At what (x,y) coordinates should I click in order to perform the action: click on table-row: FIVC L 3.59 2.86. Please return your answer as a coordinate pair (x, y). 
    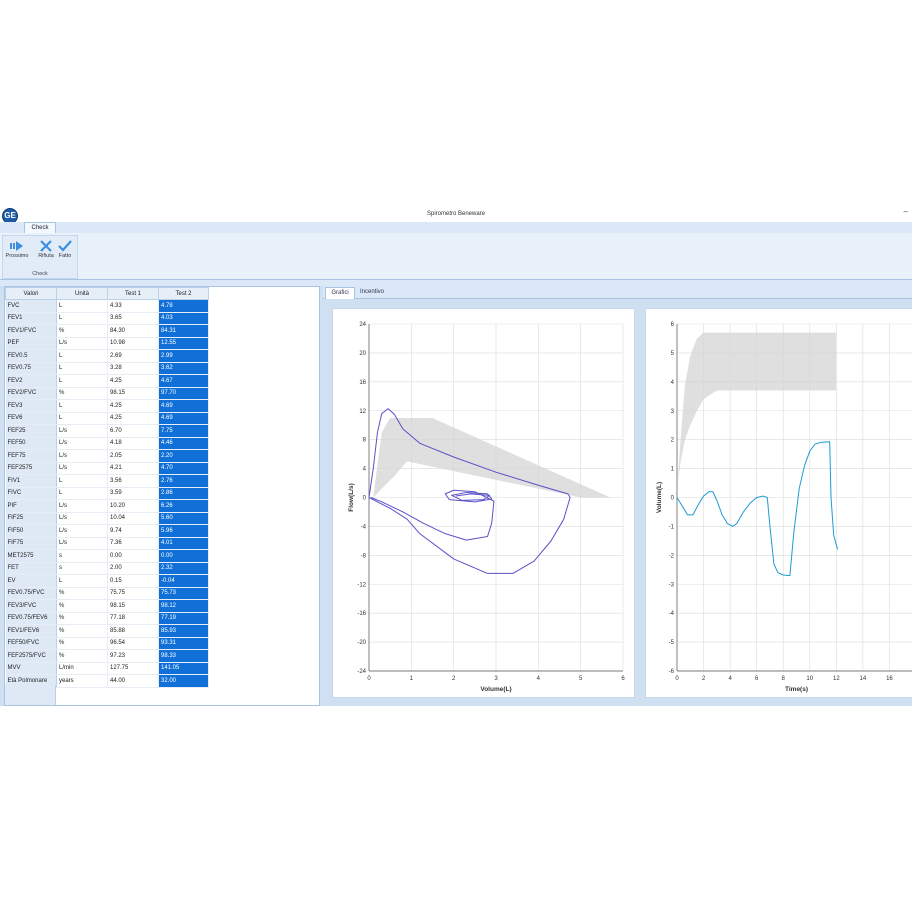
    Looking at the image, I should click on (107, 493).